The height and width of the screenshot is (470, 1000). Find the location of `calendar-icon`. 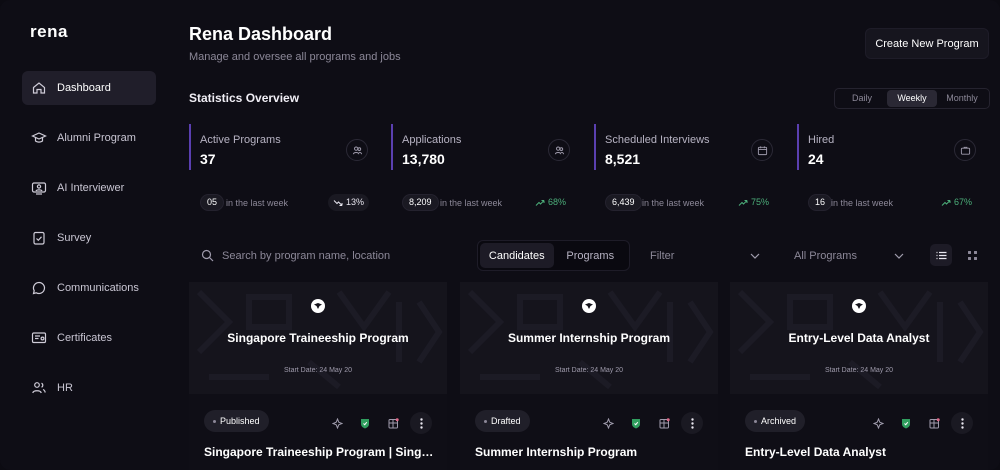

calendar-icon is located at coordinates (762, 150).